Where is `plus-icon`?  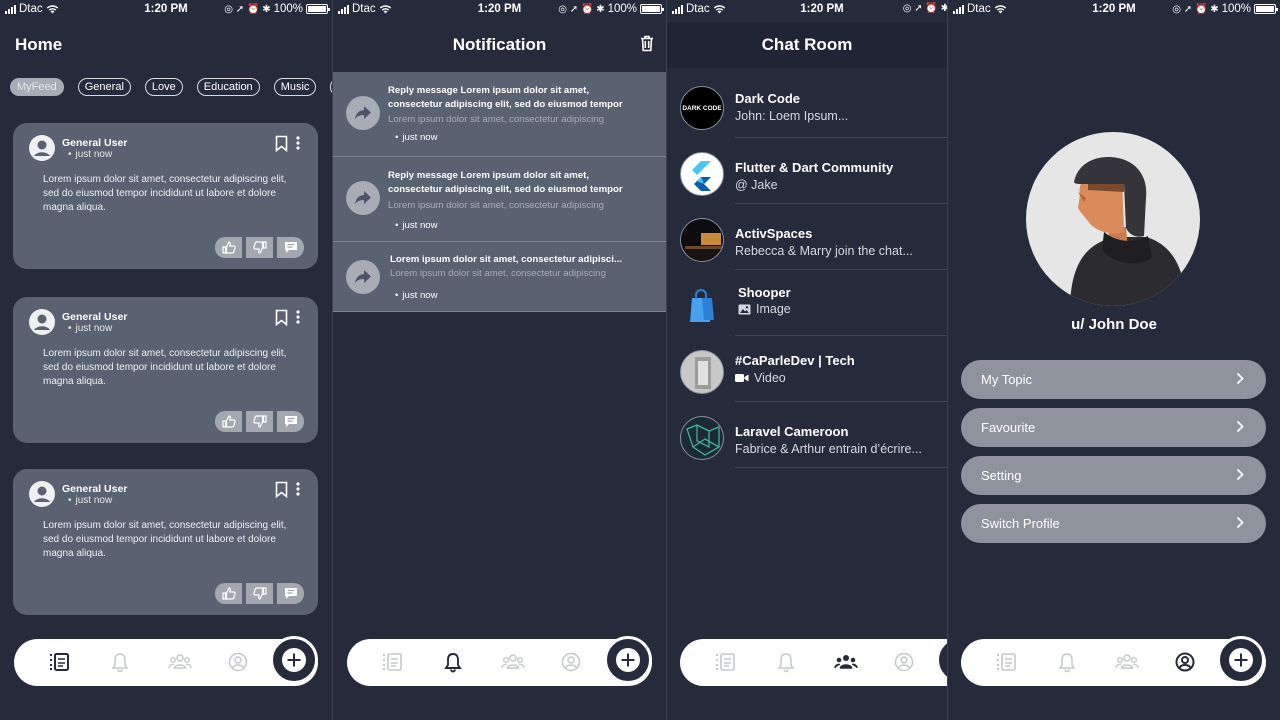 plus-icon is located at coordinates (294, 660).